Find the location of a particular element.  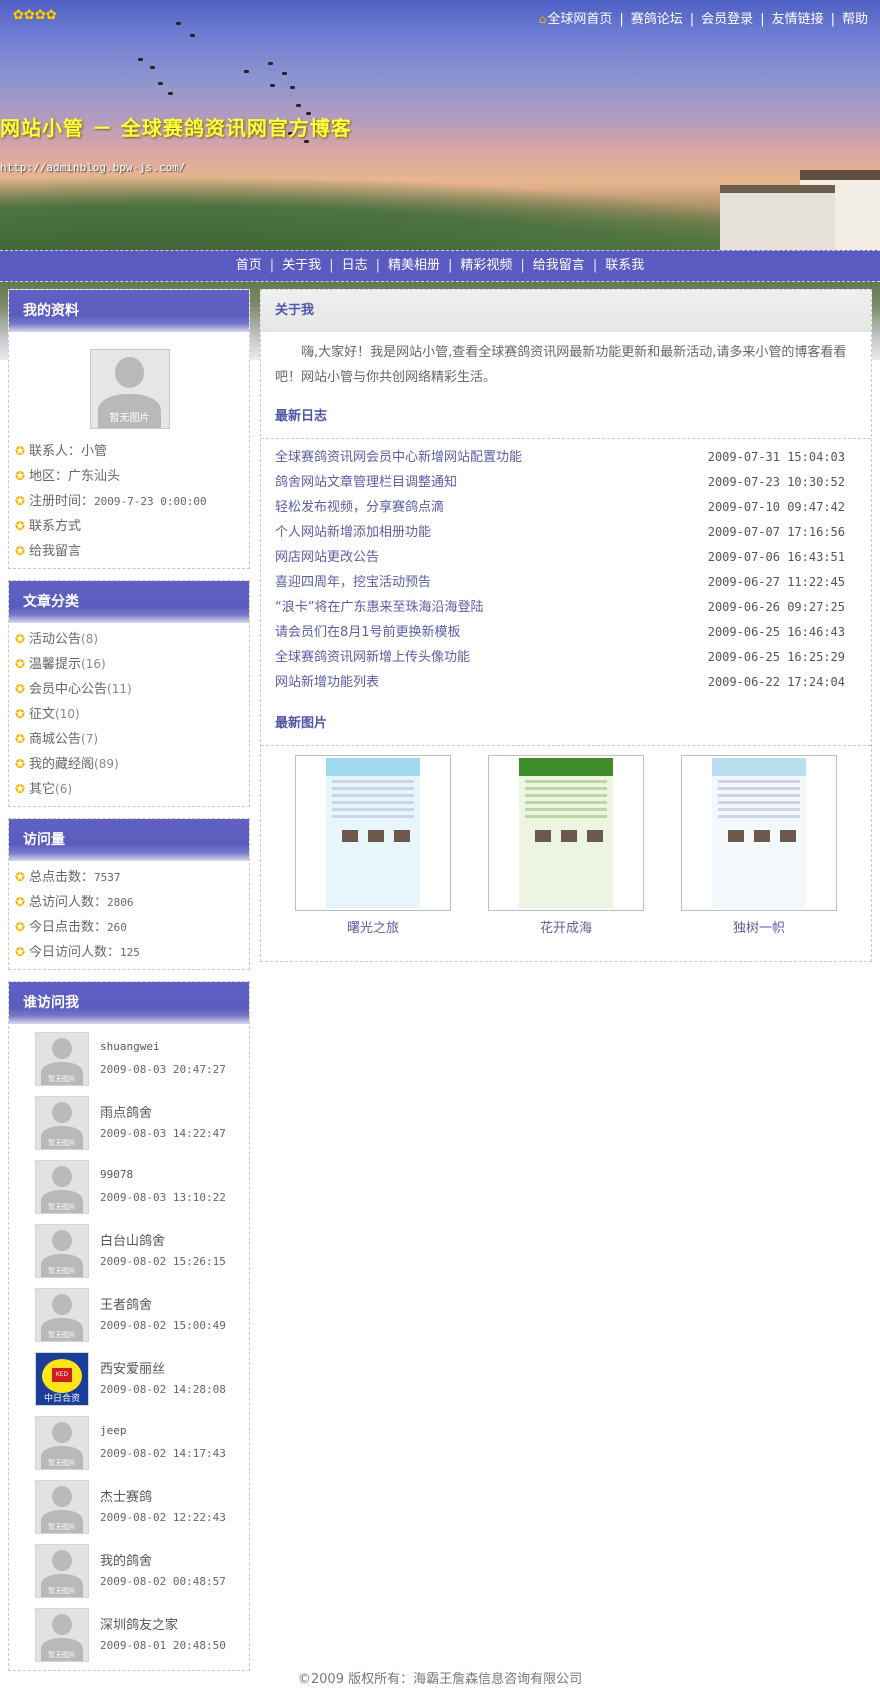

site-url: http://adminblog.bpw-js.com/ is located at coordinates (92, 167).